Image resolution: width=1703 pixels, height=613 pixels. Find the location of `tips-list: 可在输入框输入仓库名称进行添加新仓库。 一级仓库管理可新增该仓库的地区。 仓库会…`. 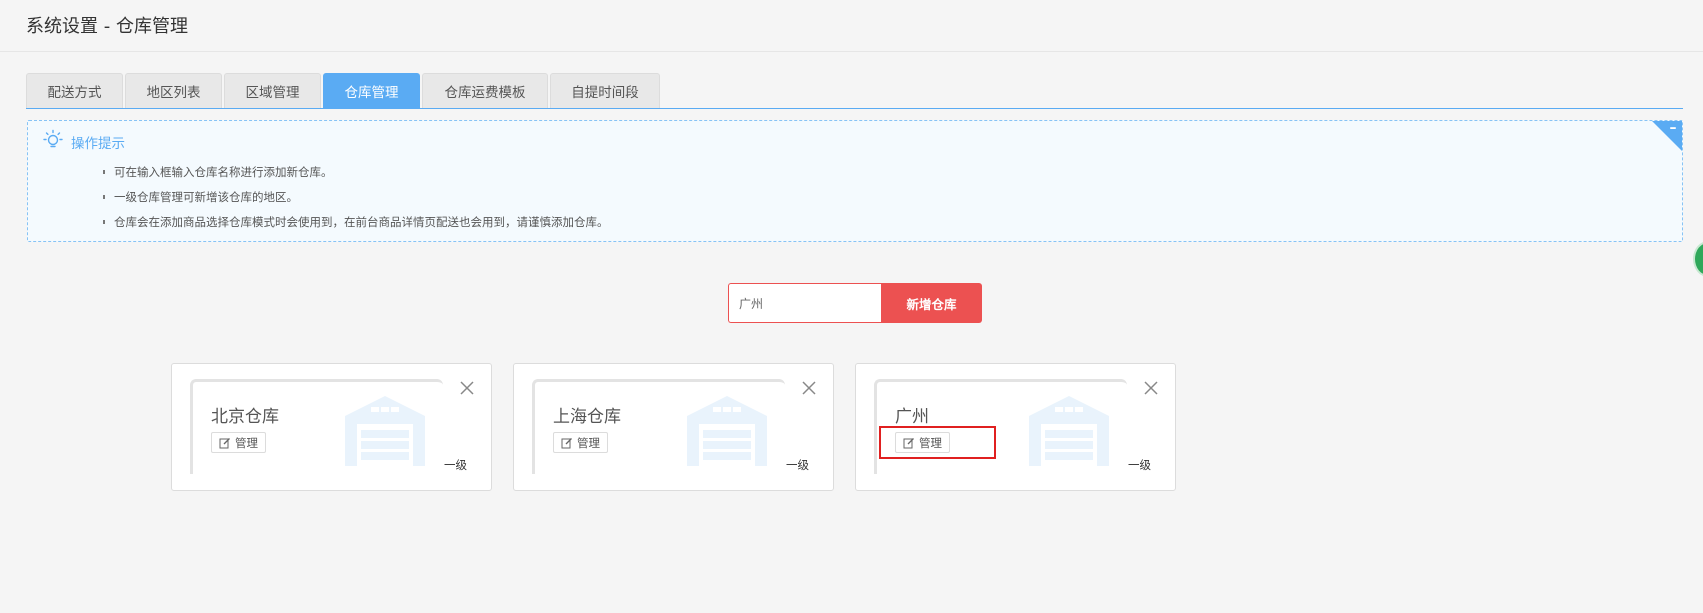

tips-list: 可在输入框输入仓库名称进行添加新仓库。 一级仓库管理可新增该仓库的地区。 仓库会… is located at coordinates (355, 200).